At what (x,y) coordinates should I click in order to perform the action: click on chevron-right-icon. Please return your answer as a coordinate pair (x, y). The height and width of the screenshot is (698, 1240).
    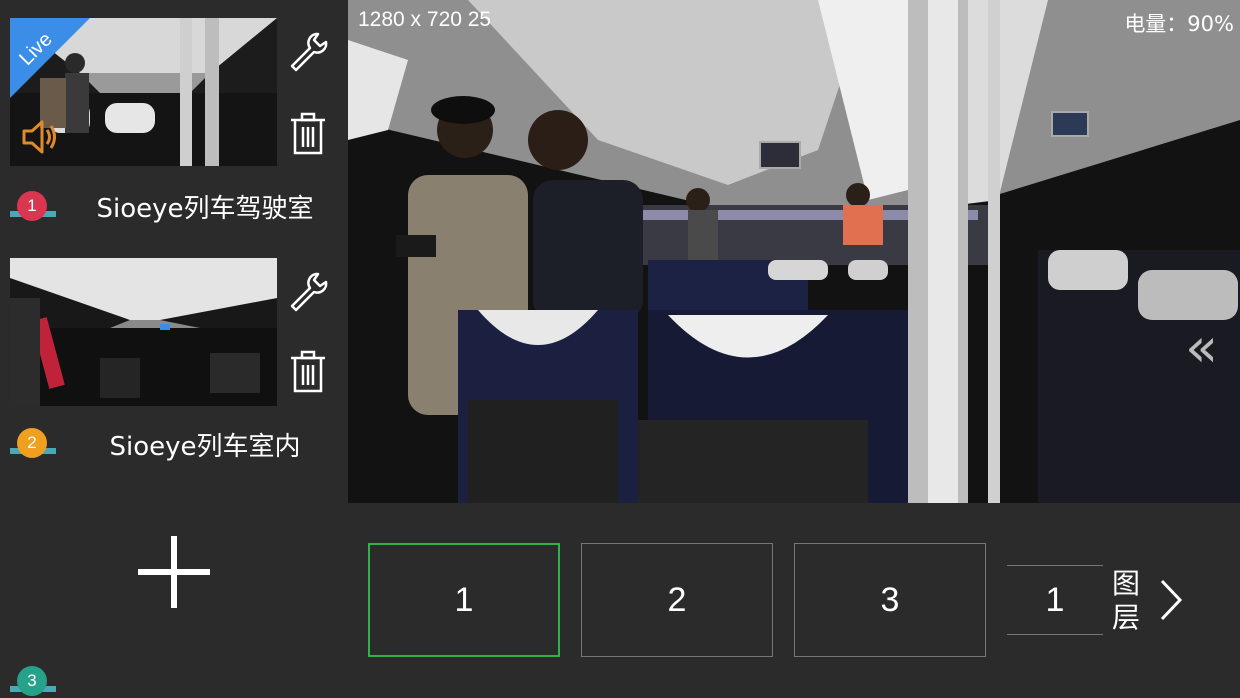
    Looking at the image, I should click on (1171, 602).